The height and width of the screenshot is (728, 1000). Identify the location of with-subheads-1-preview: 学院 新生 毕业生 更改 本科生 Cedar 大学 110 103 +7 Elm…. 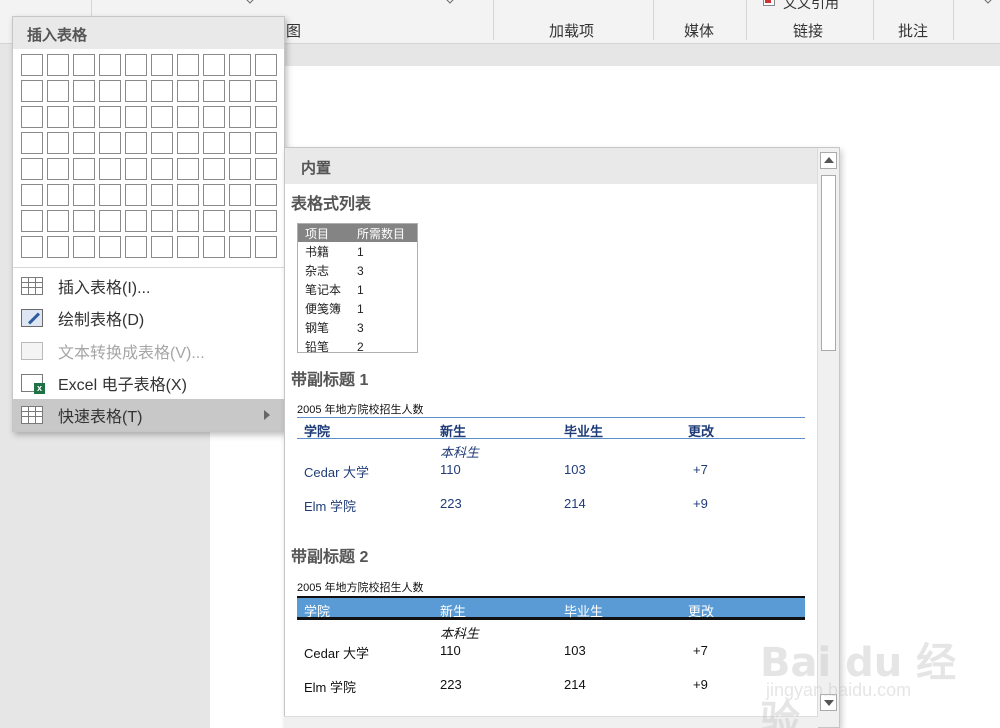
(551, 465).